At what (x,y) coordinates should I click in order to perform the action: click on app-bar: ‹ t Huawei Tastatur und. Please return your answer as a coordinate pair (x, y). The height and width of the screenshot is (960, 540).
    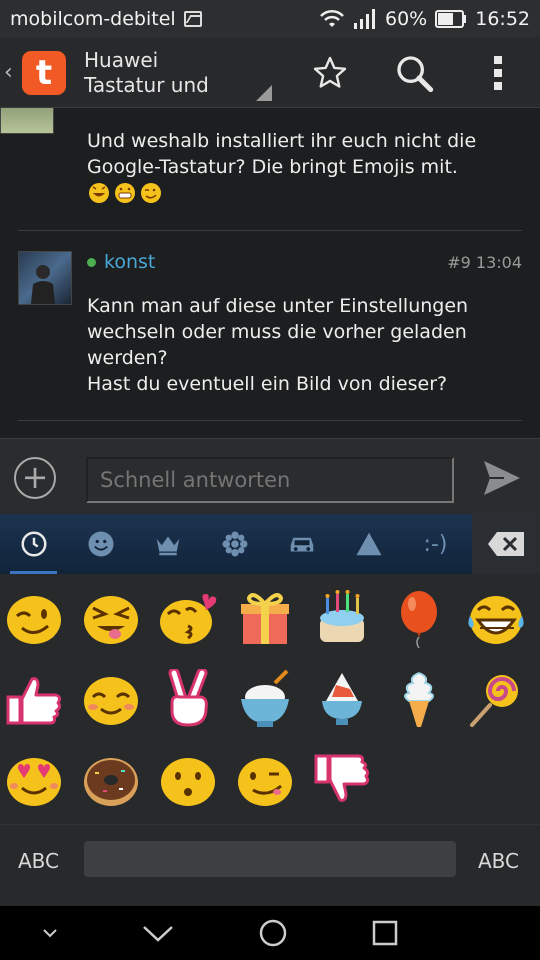
    Looking at the image, I should click on (270, 73).